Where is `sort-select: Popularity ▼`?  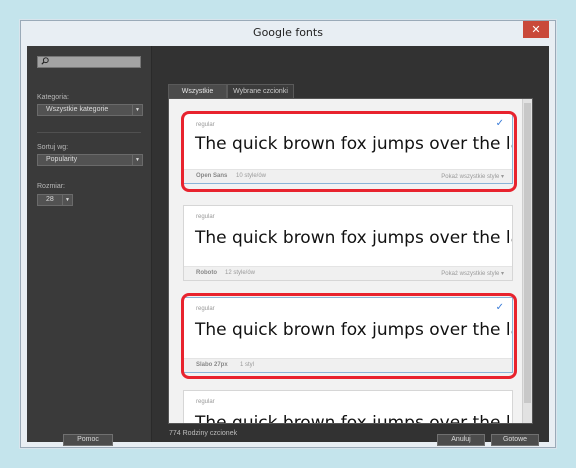 sort-select: Popularity ▼ is located at coordinates (90, 160).